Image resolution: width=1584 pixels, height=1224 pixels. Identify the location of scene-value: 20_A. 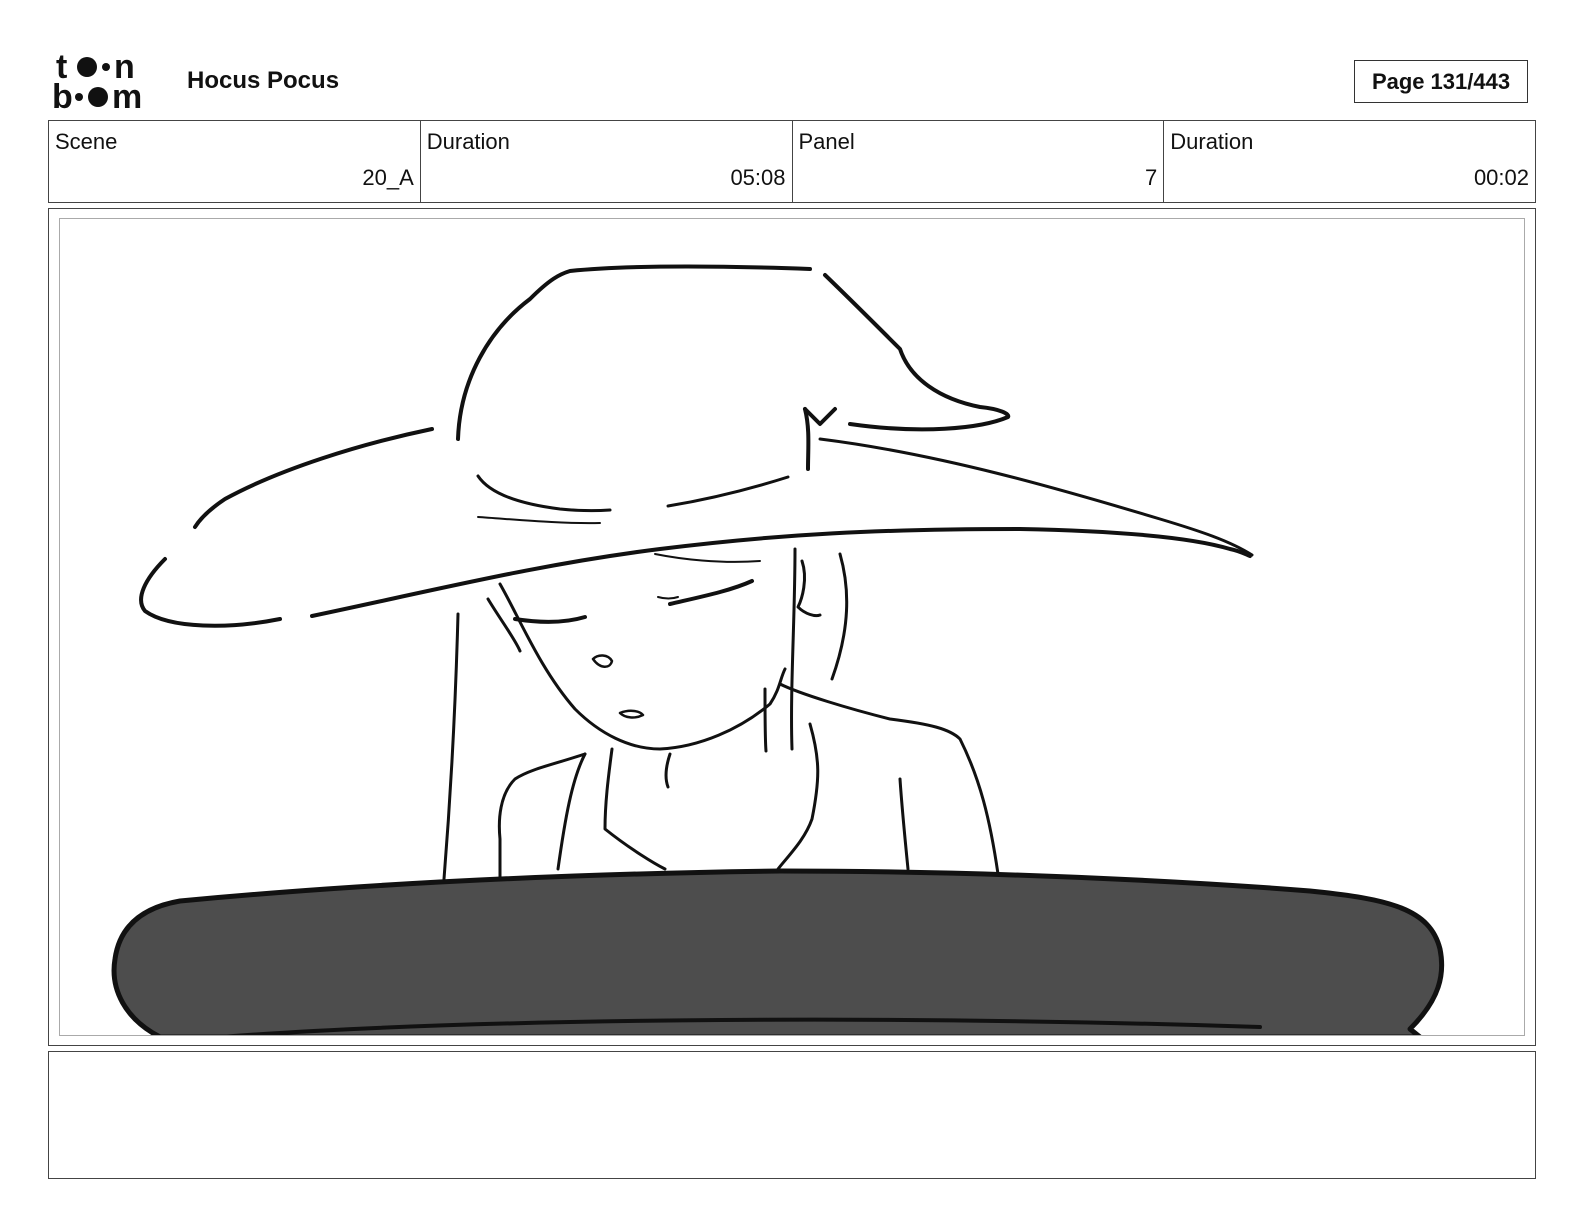
(388, 177).